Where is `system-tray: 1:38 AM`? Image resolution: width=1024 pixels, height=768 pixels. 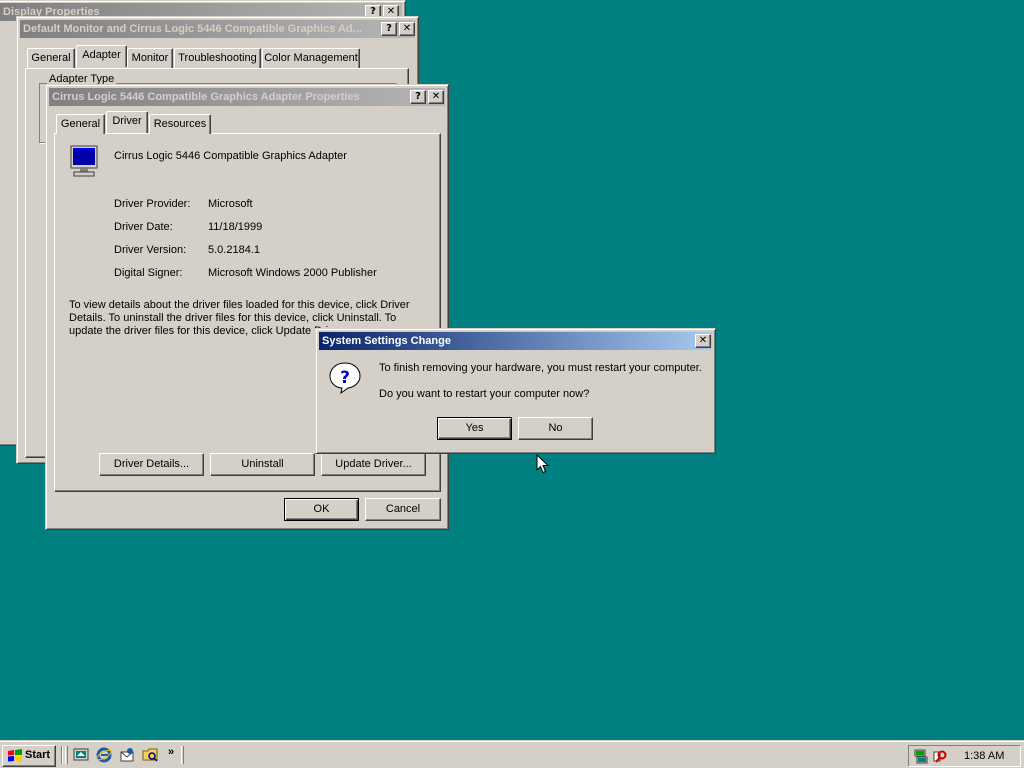 system-tray: 1:38 AM is located at coordinates (964, 756).